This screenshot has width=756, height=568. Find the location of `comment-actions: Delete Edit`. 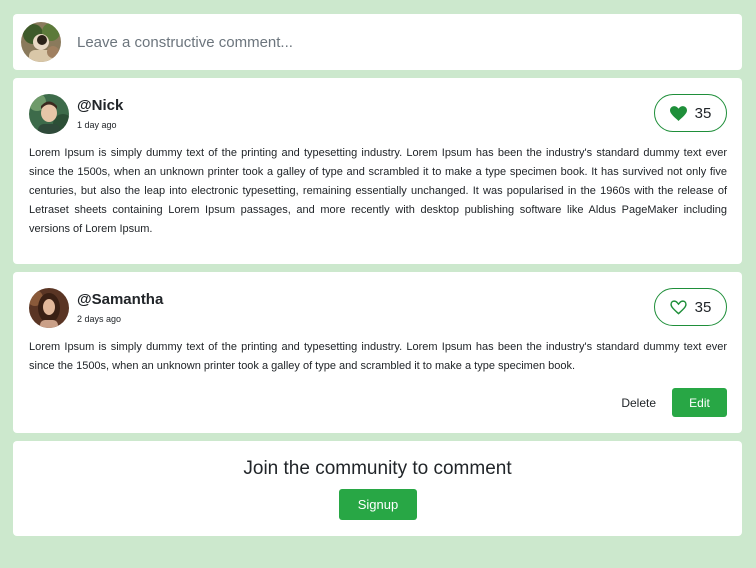

comment-actions: Delete Edit is located at coordinates (673, 402).